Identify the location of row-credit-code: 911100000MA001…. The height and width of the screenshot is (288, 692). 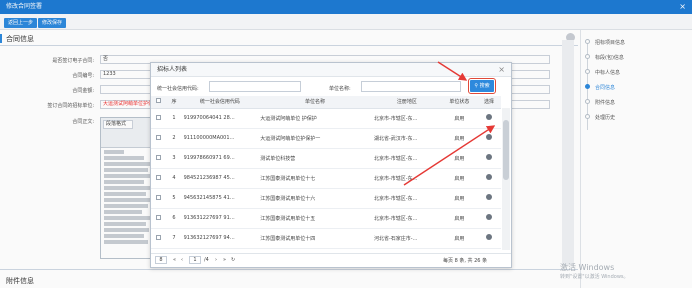
(220, 138).